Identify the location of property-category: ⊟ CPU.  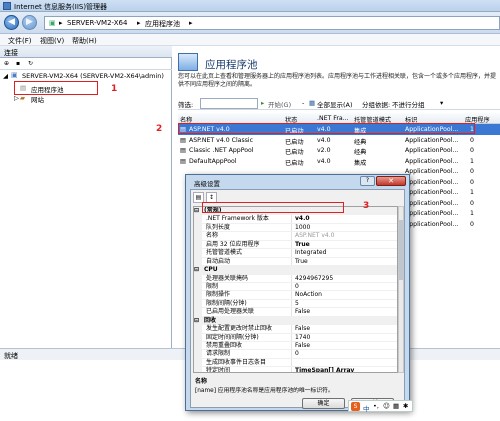
(295, 270).